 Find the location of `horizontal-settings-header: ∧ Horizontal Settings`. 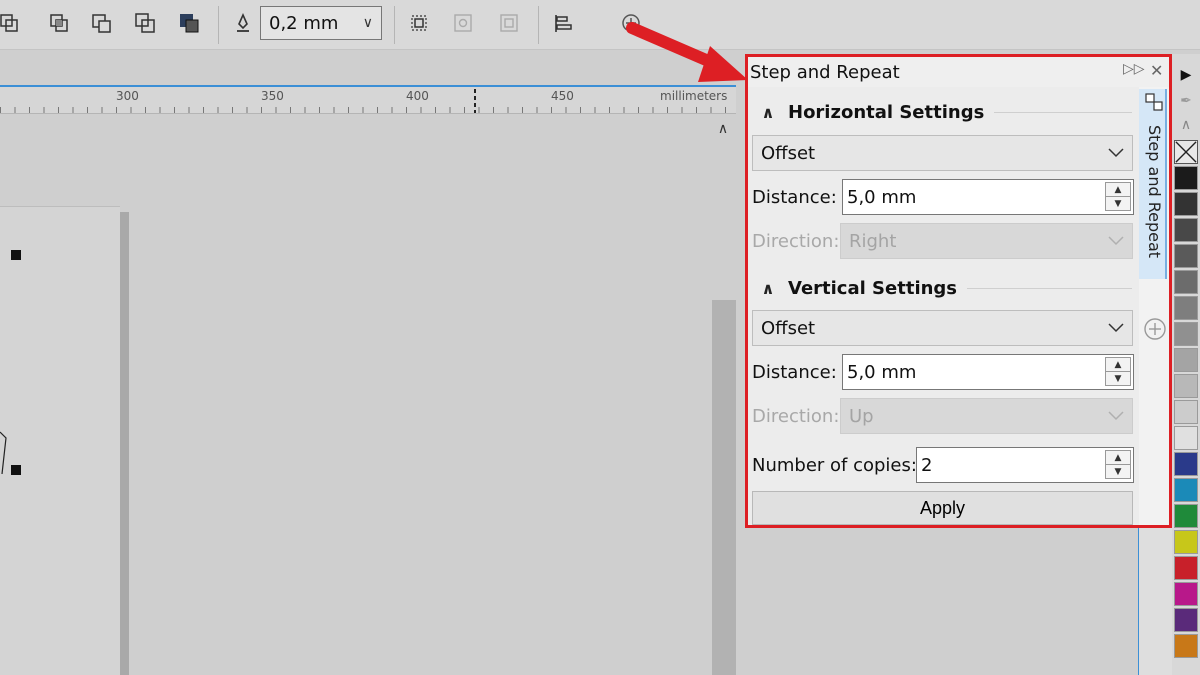

horizontal-settings-header: ∧ Horizontal Settings is located at coordinates (942, 112).